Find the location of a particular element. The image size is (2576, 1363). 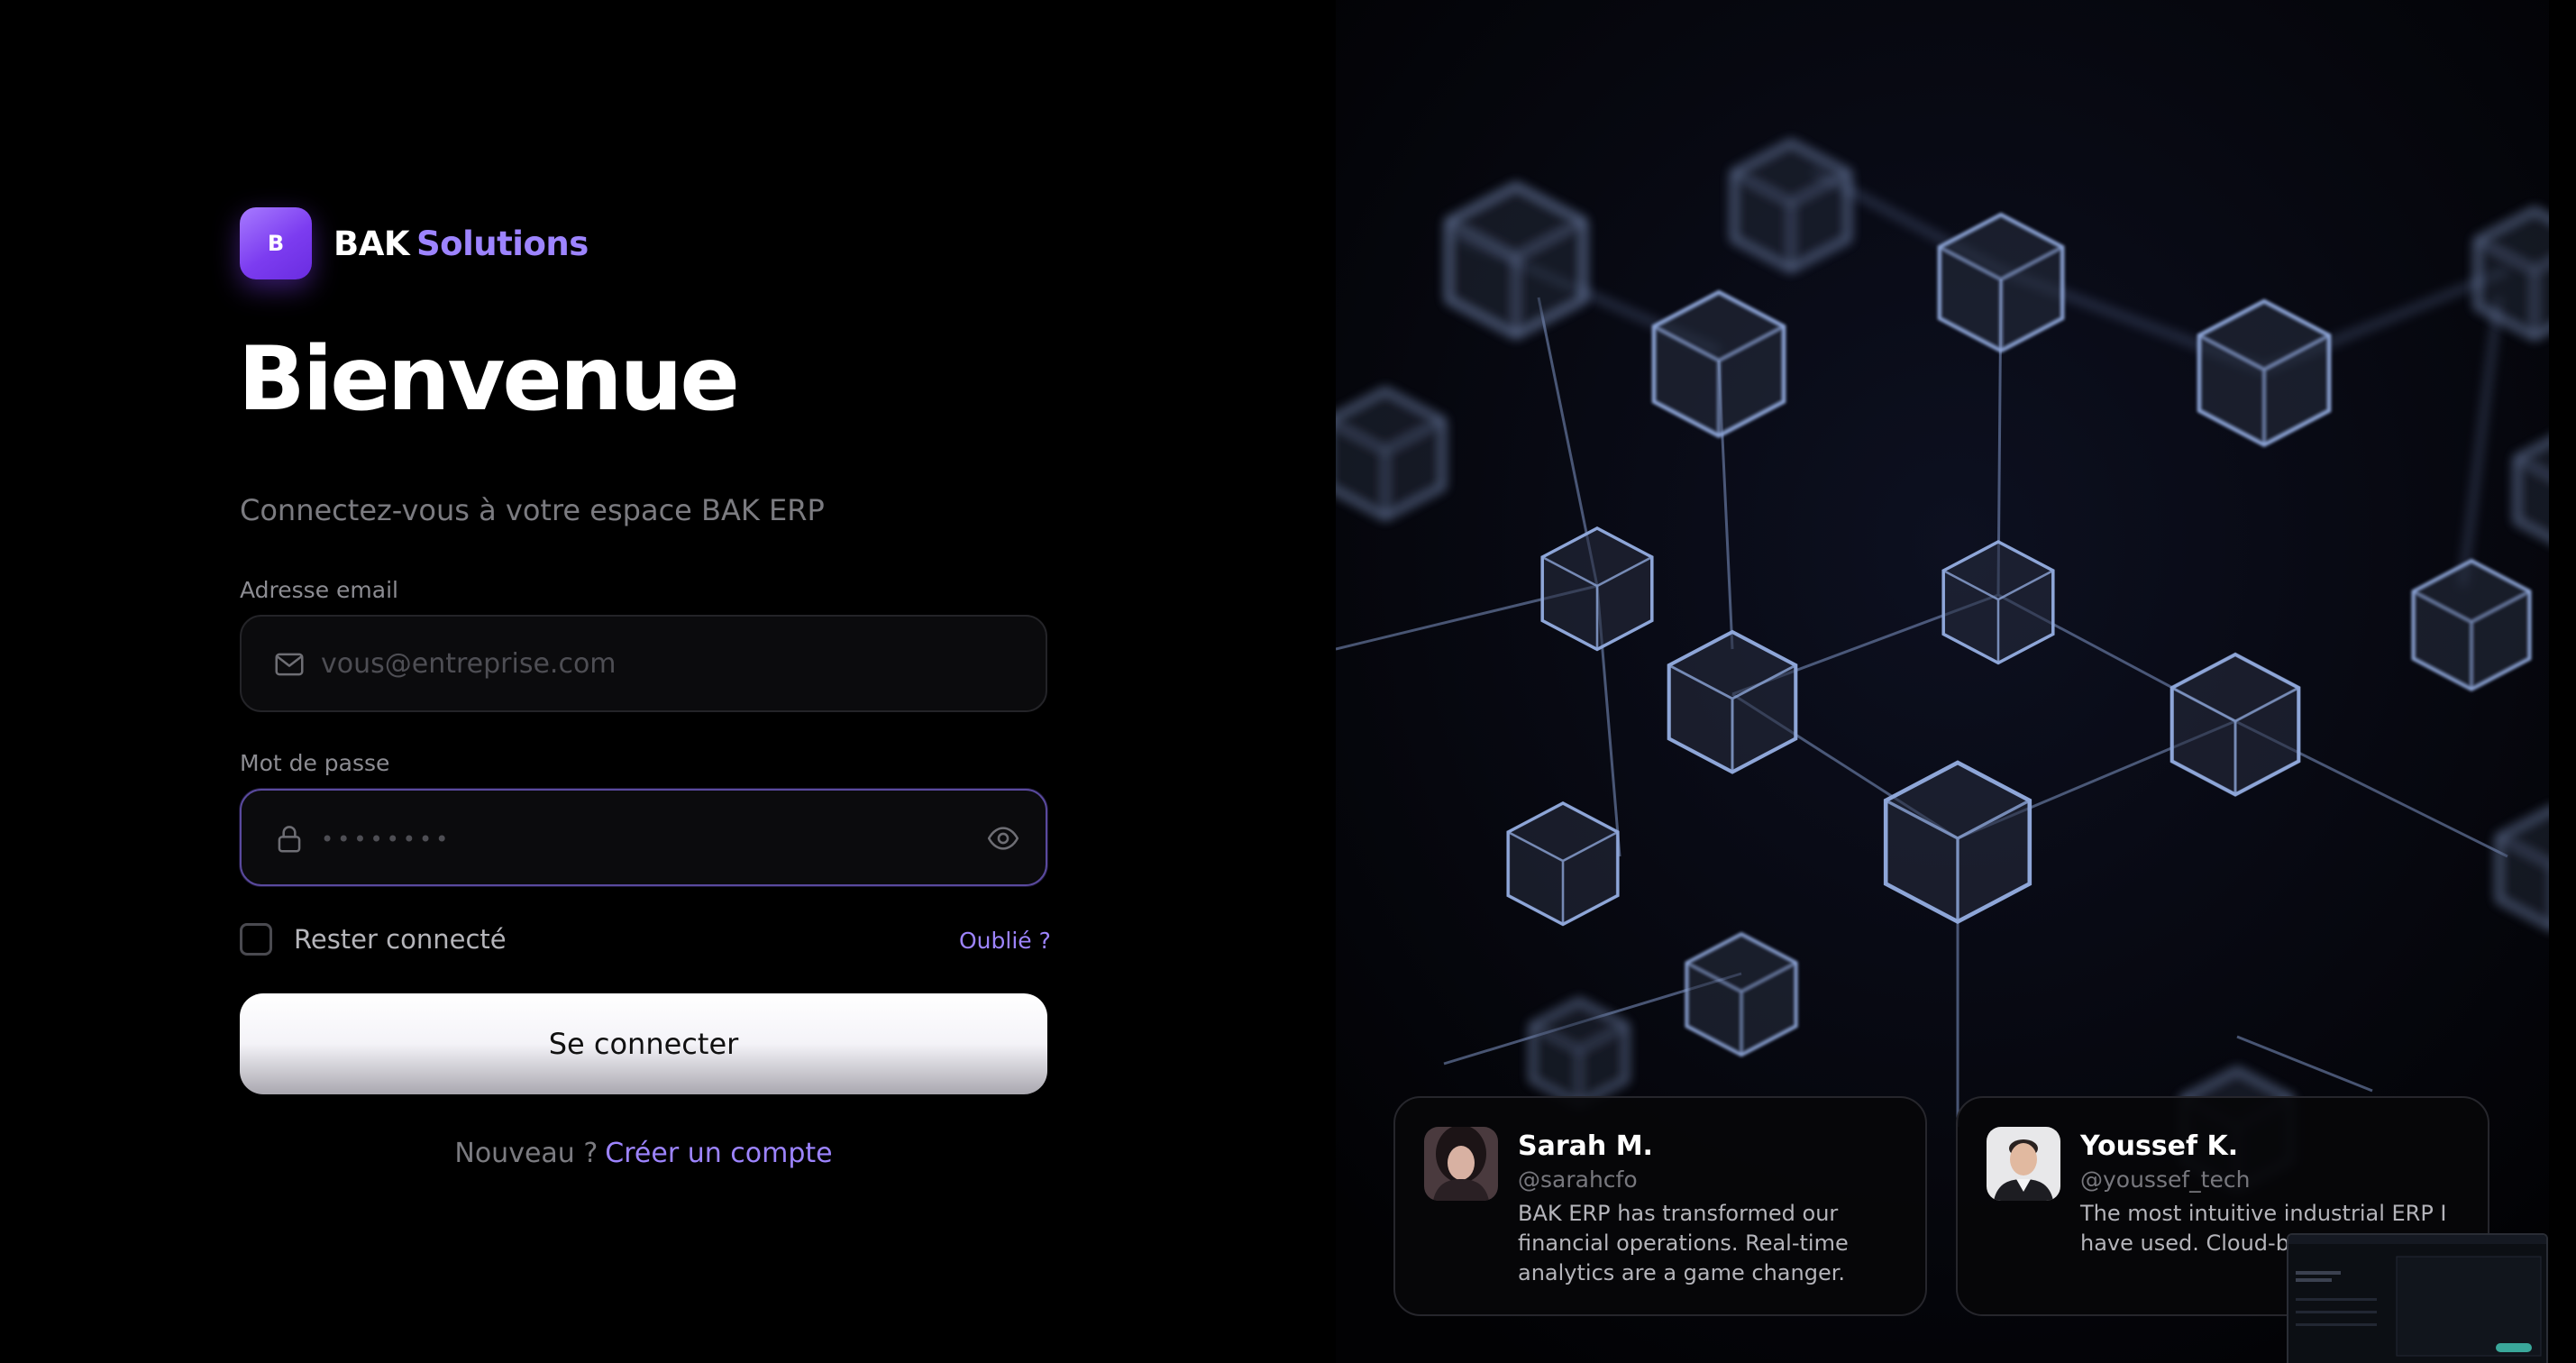

brand-logo: B is located at coordinates (276, 243).